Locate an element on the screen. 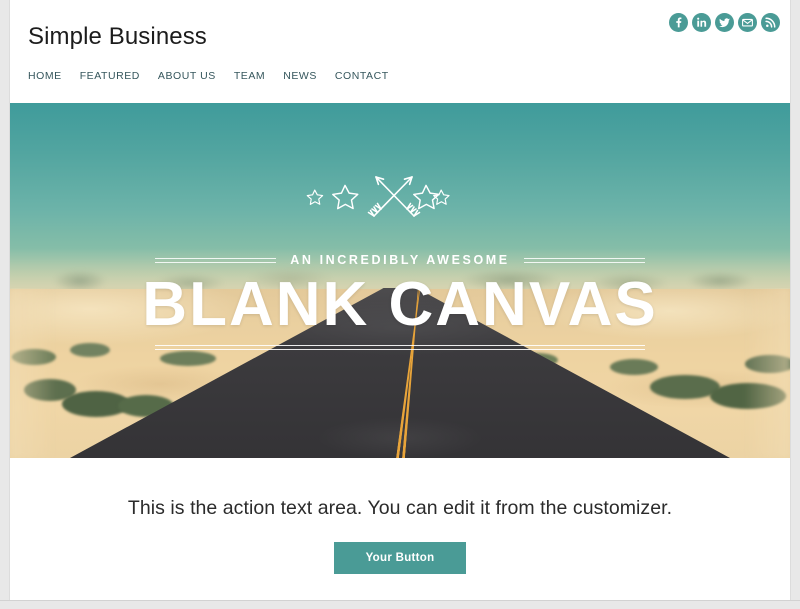  hero-title: BLANK CANVAS is located at coordinates (400, 304).